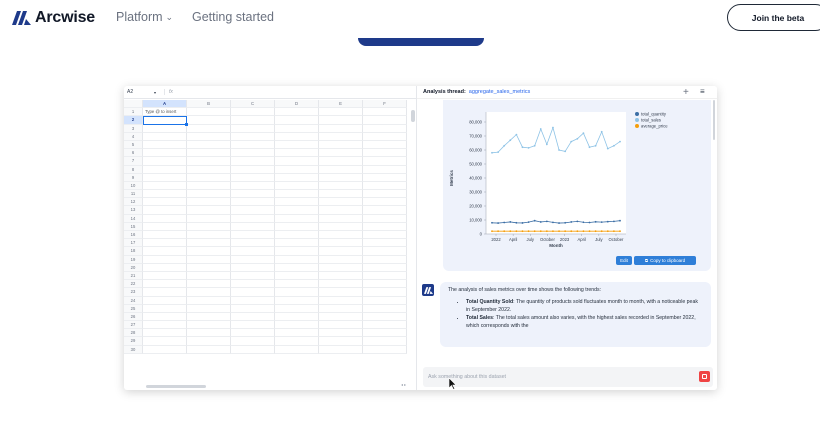  I want to click on row-header: 18, so click(133, 251).